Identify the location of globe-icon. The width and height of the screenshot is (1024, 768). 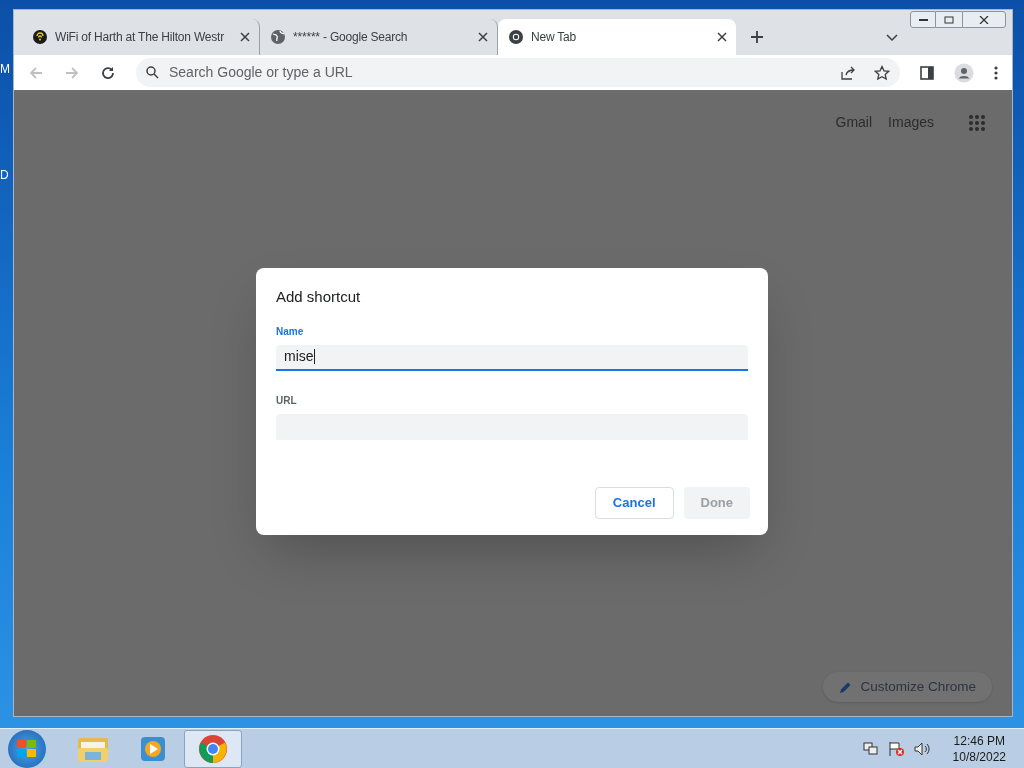
(278, 37).